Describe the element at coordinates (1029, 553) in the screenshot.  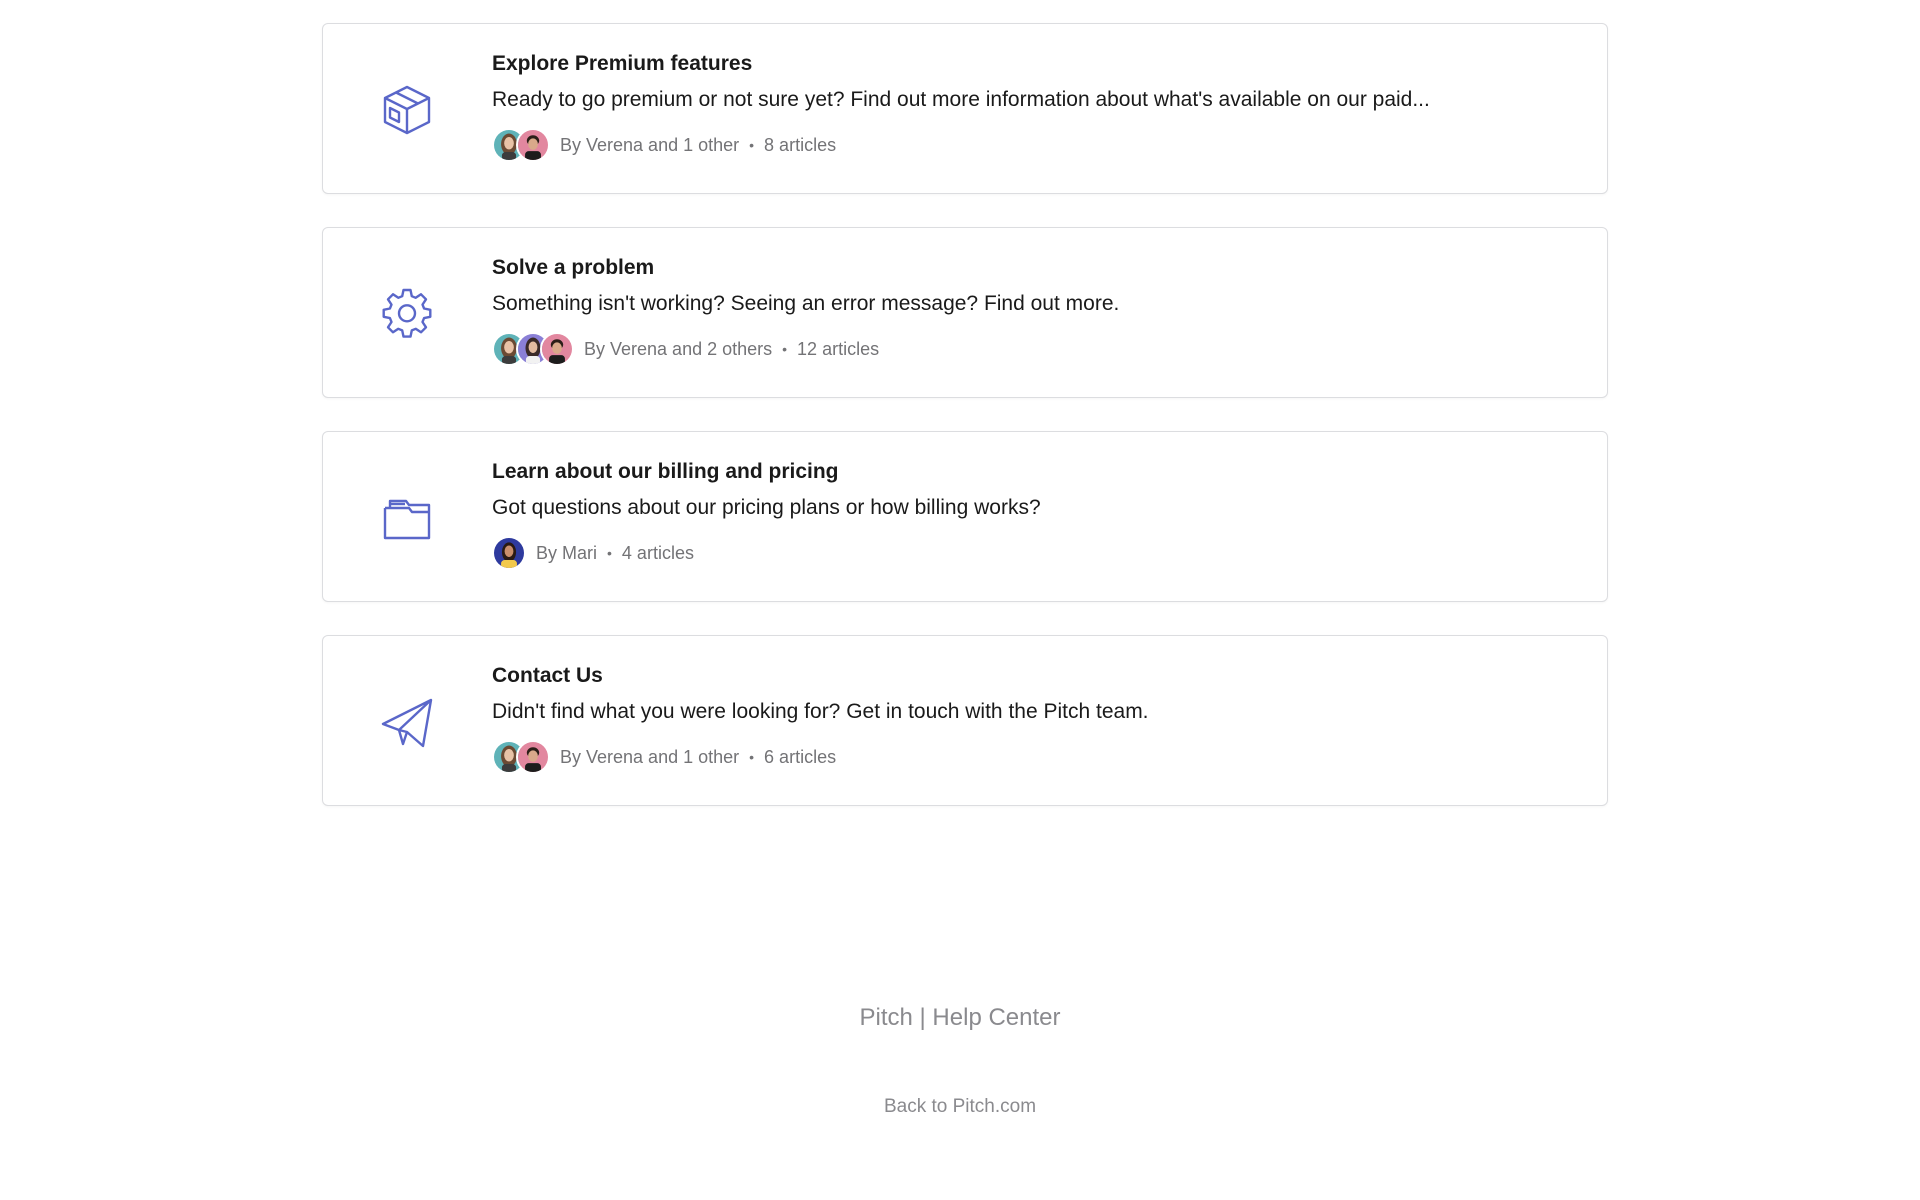
I see `collection-meta: By Mari • 4 articles` at that location.